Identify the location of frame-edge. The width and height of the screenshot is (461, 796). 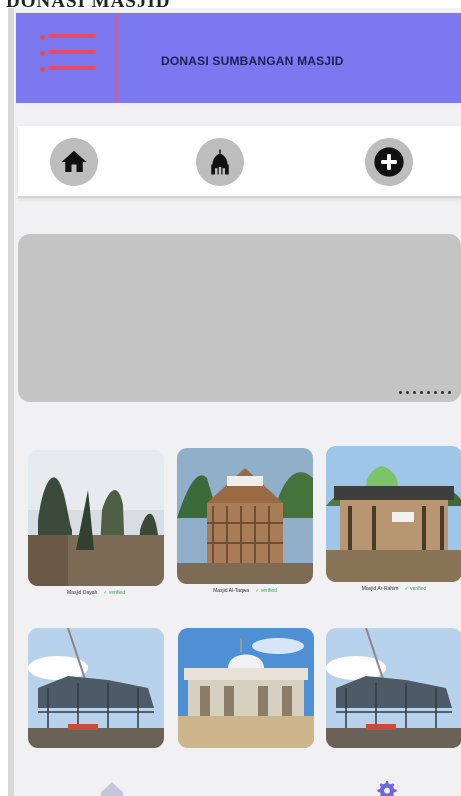
(11, 402).